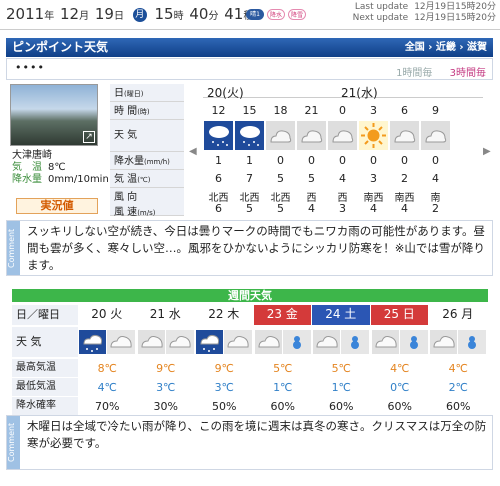  What do you see at coordinates (166, 368) in the screenshot?
I see `weekly-max-temp: 9℃` at bounding box center [166, 368].